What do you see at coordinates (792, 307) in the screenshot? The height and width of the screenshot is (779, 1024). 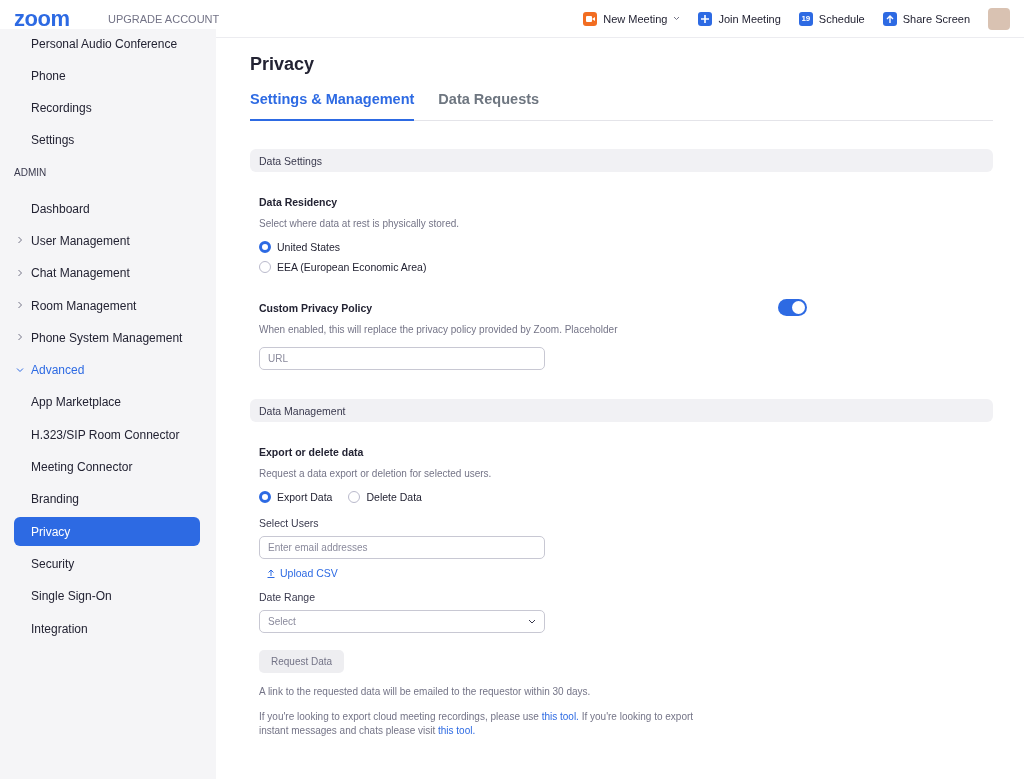 I see `toggle-switch` at bounding box center [792, 307].